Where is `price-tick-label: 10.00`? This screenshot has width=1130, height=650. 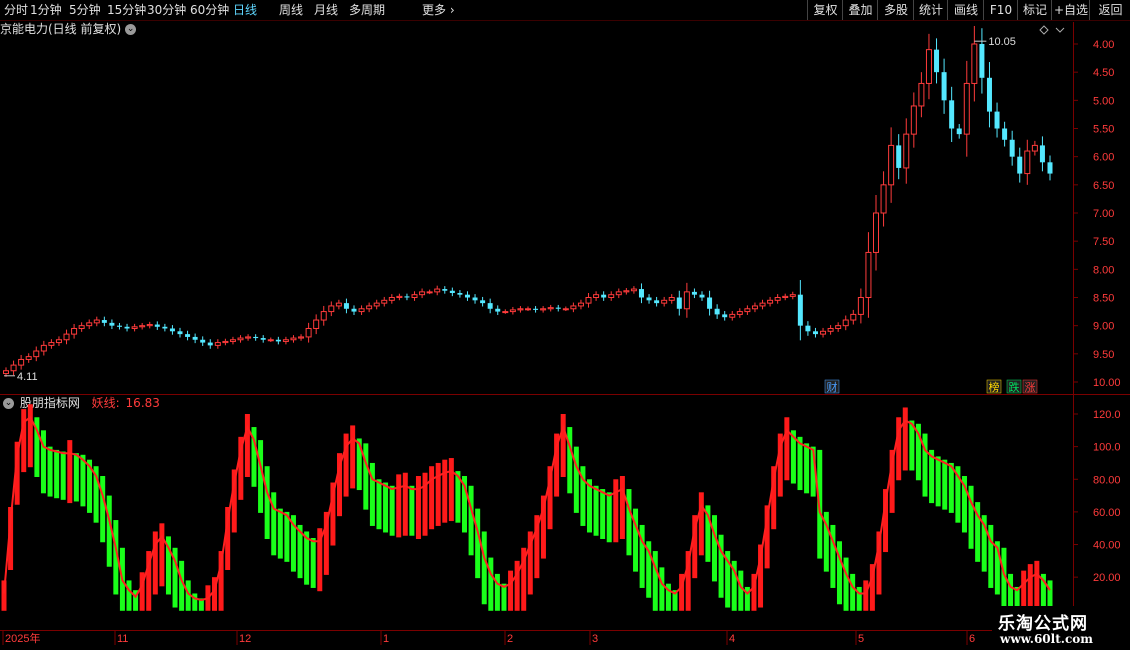 price-tick-label: 10.00 is located at coordinates (1107, 383).